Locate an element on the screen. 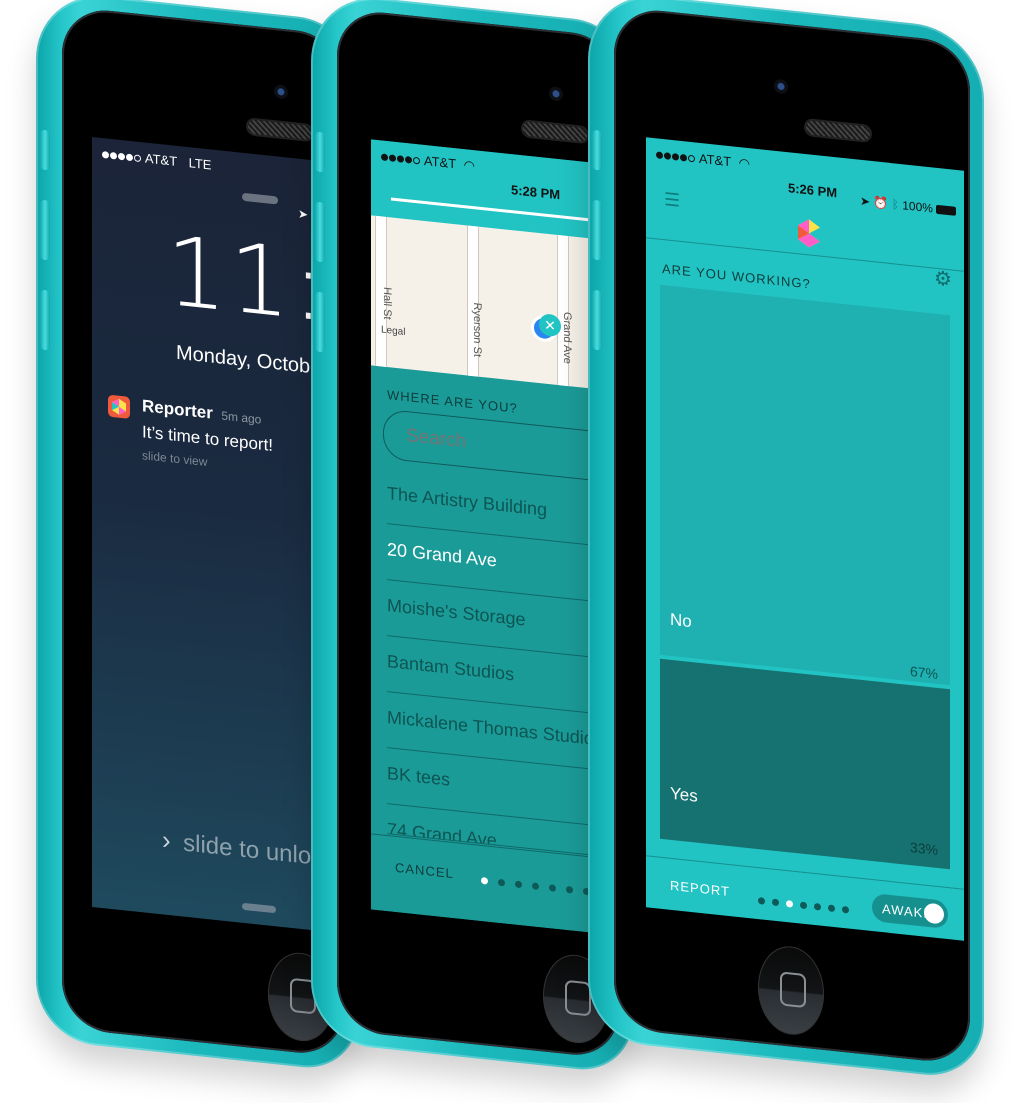  notification-hint: slide to view is located at coordinates (175, 459).